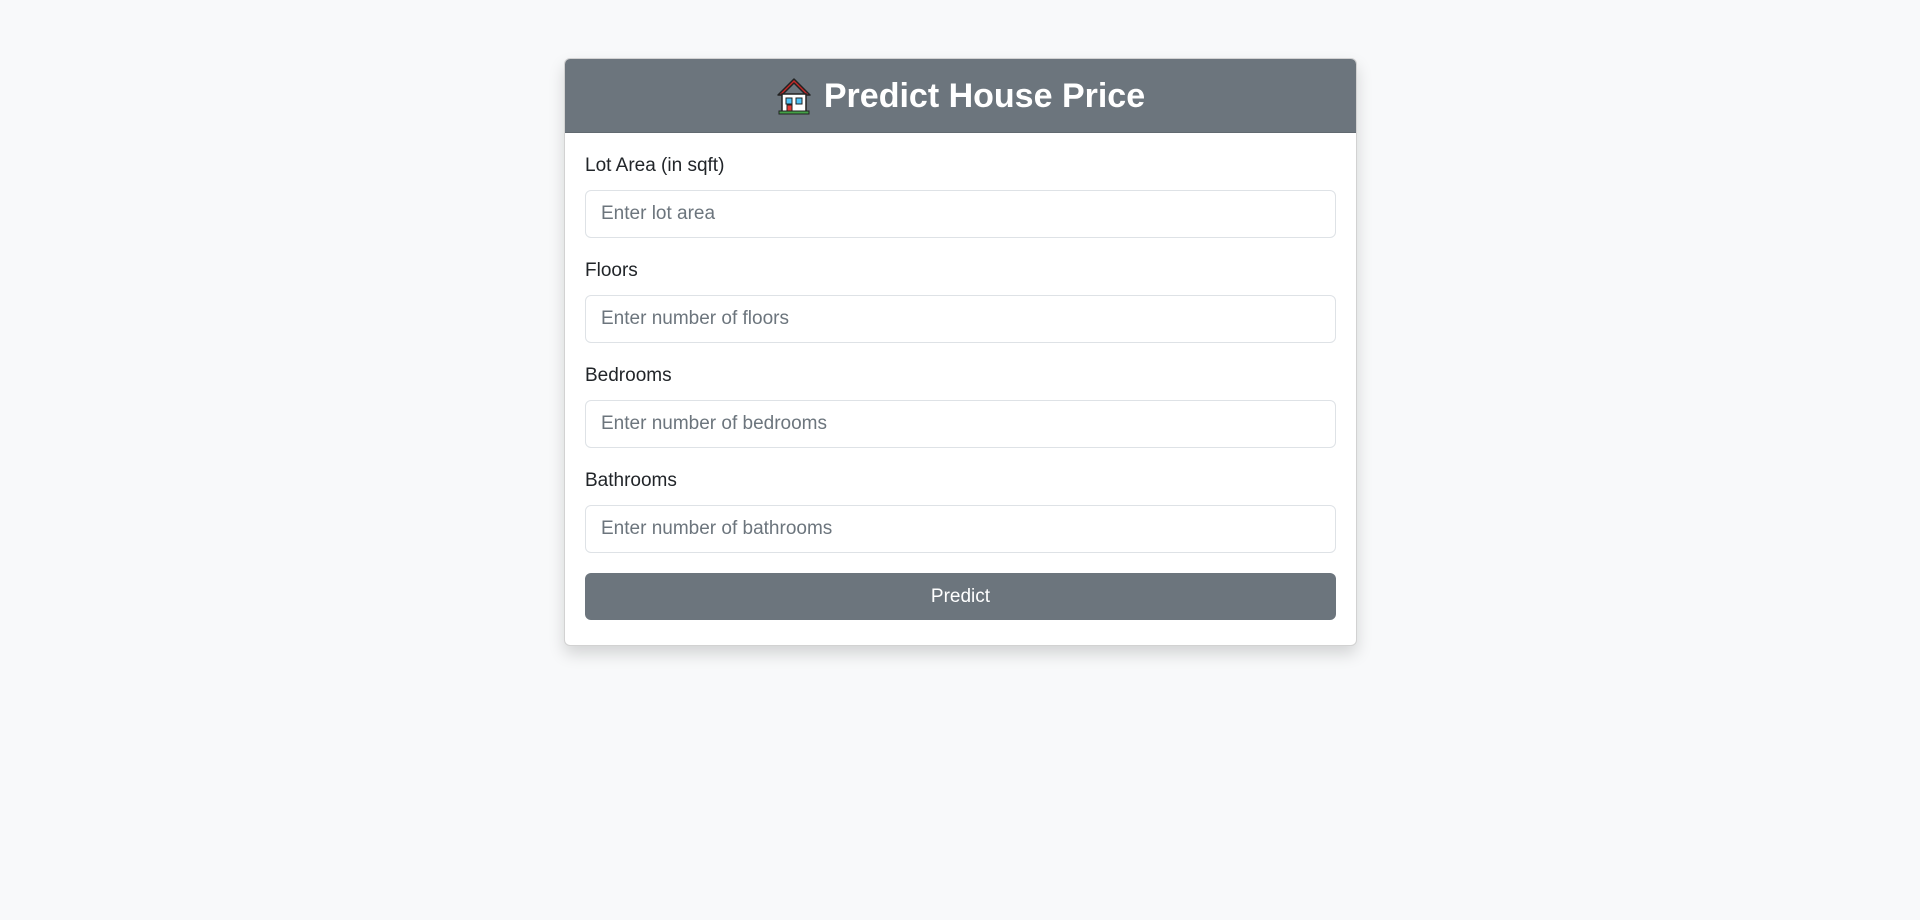  What do you see at coordinates (655, 165) in the screenshot?
I see `lot-area-label: Lot Area (in sqft)` at bounding box center [655, 165].